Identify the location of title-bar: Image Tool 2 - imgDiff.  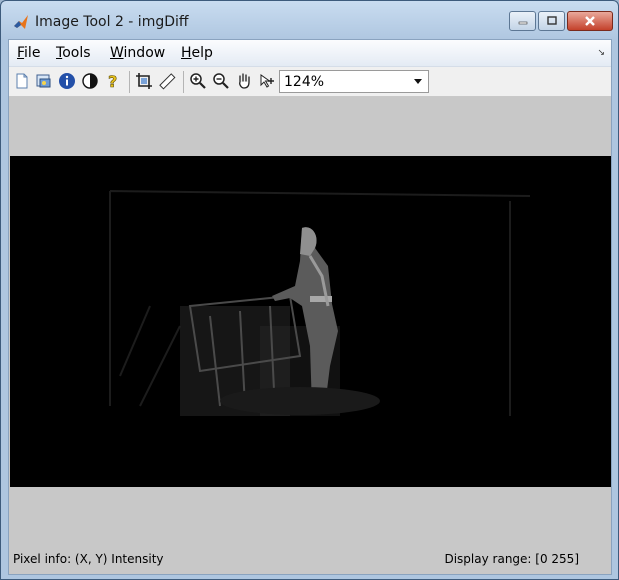
(309, 20).